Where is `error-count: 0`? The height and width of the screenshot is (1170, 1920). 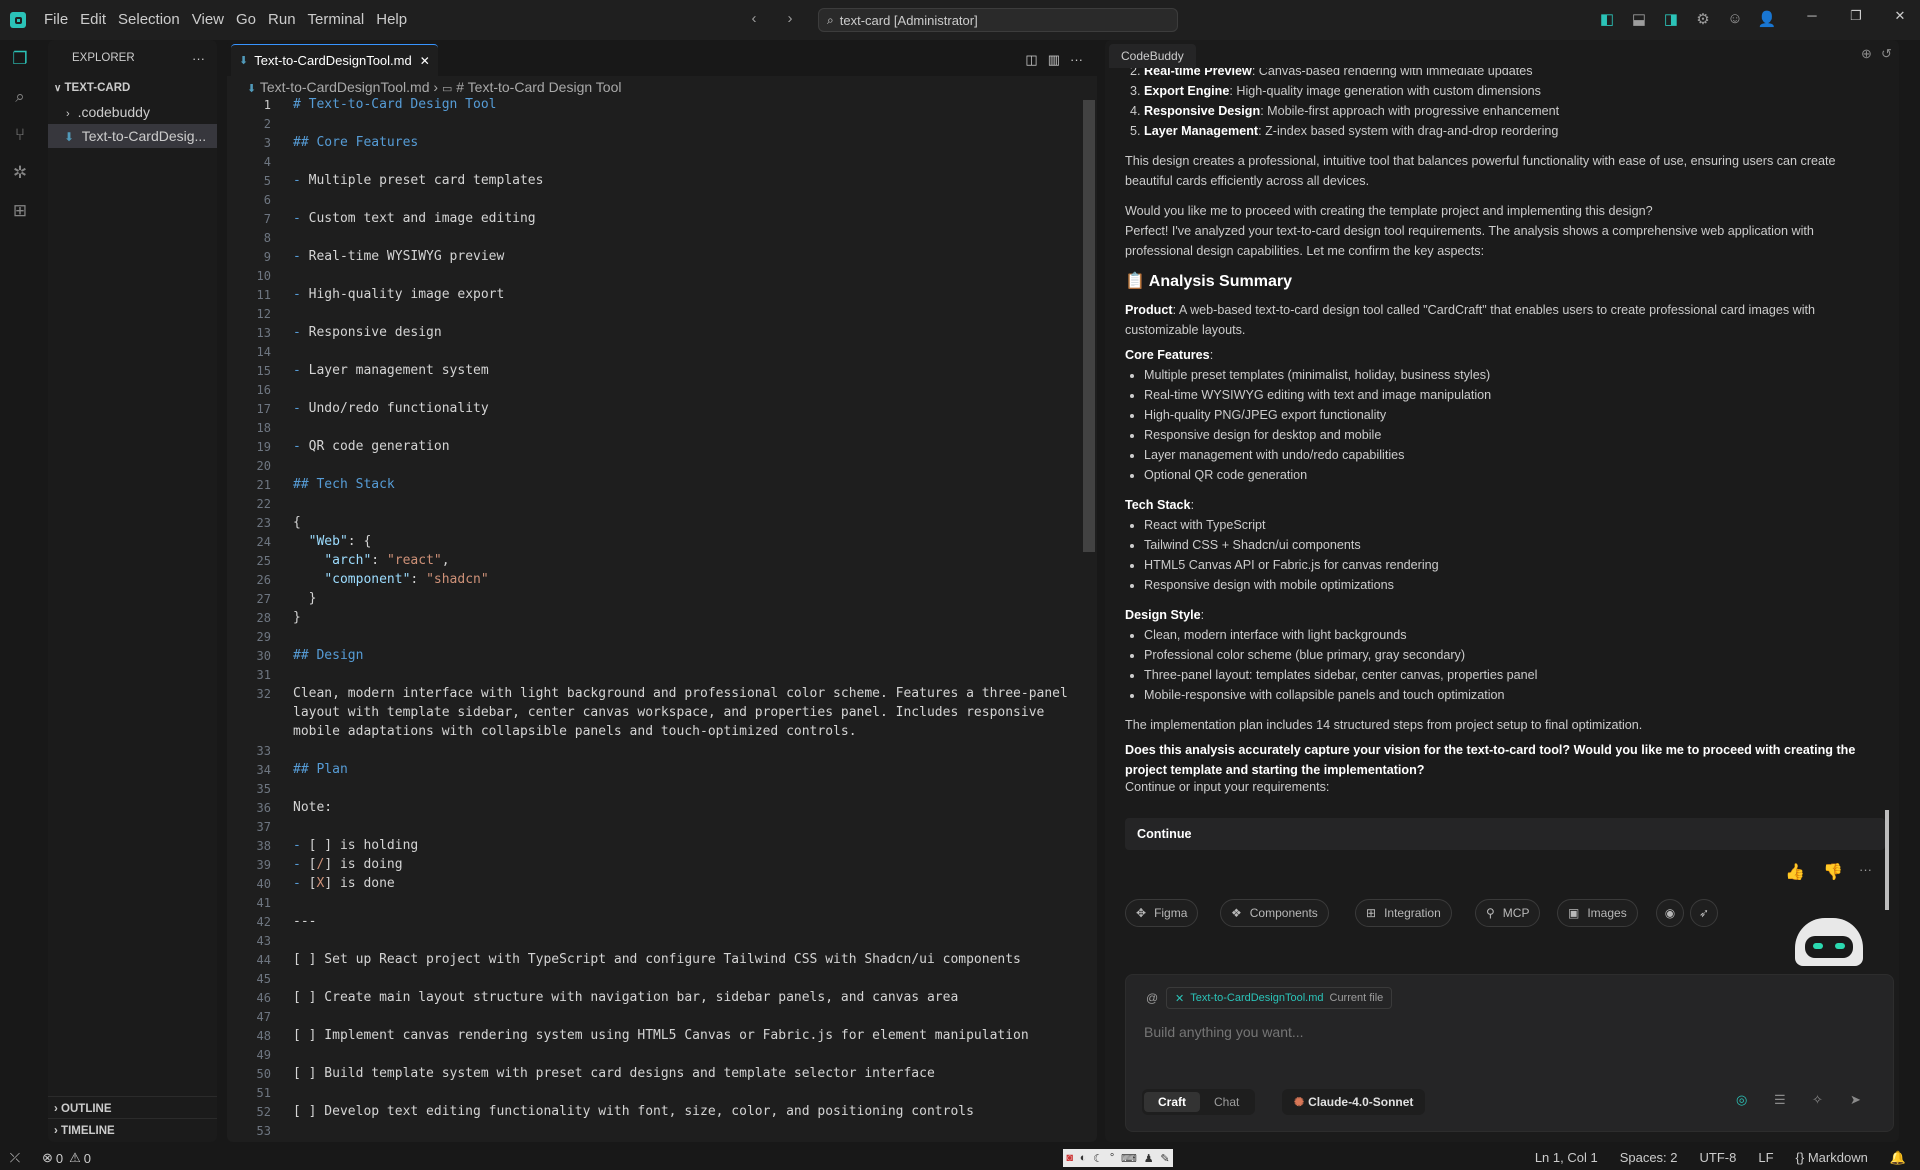
error-count: 0 is located at coordinates (59, 1158).